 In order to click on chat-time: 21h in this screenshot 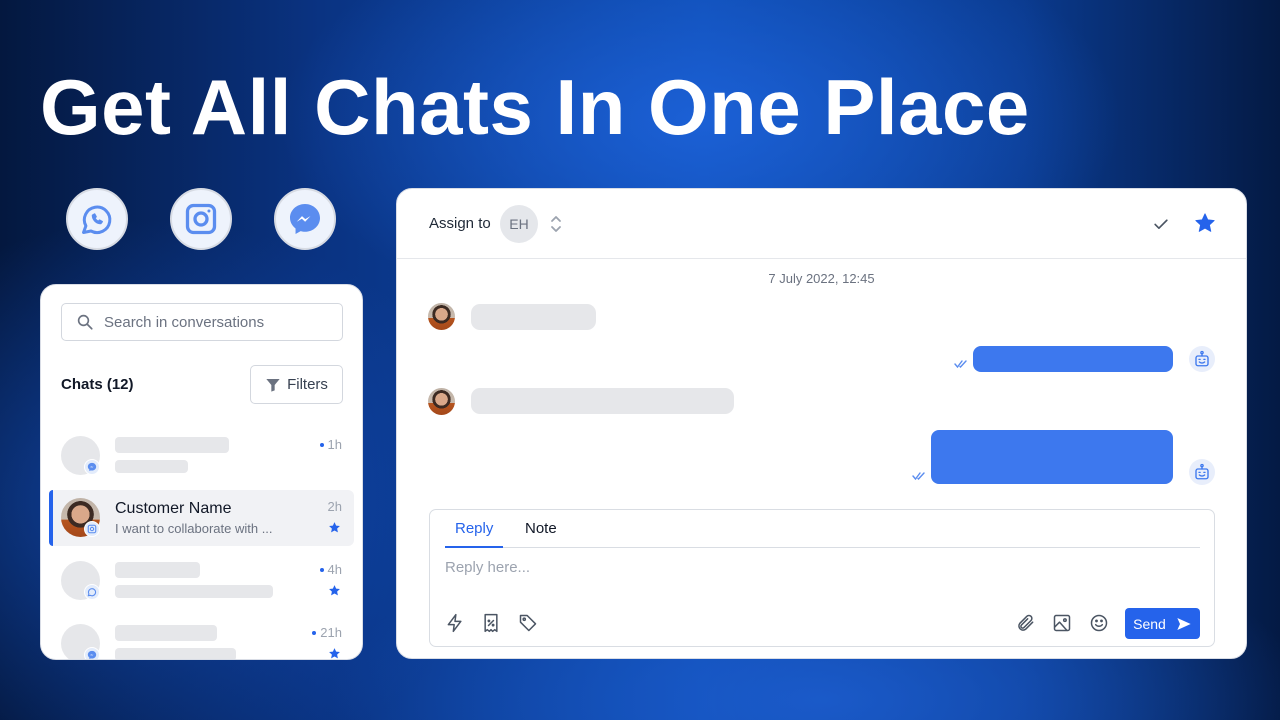, I will do `click(327, 632)`.